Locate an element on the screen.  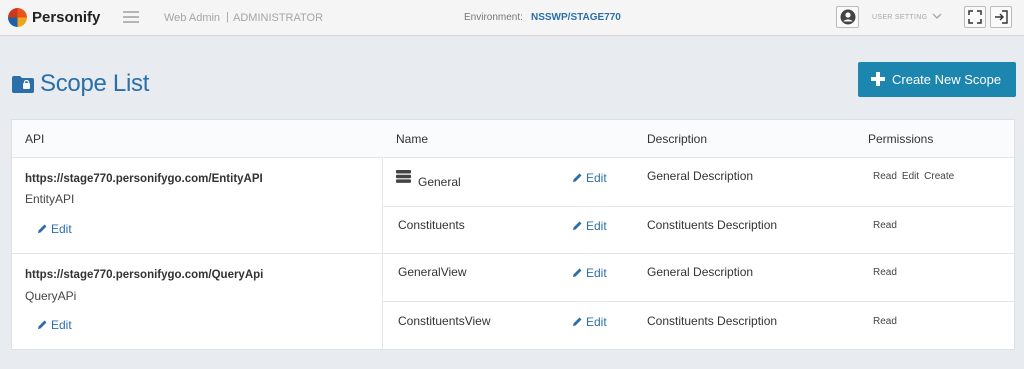
sign-out-button is located at coordinates (1001, 17).